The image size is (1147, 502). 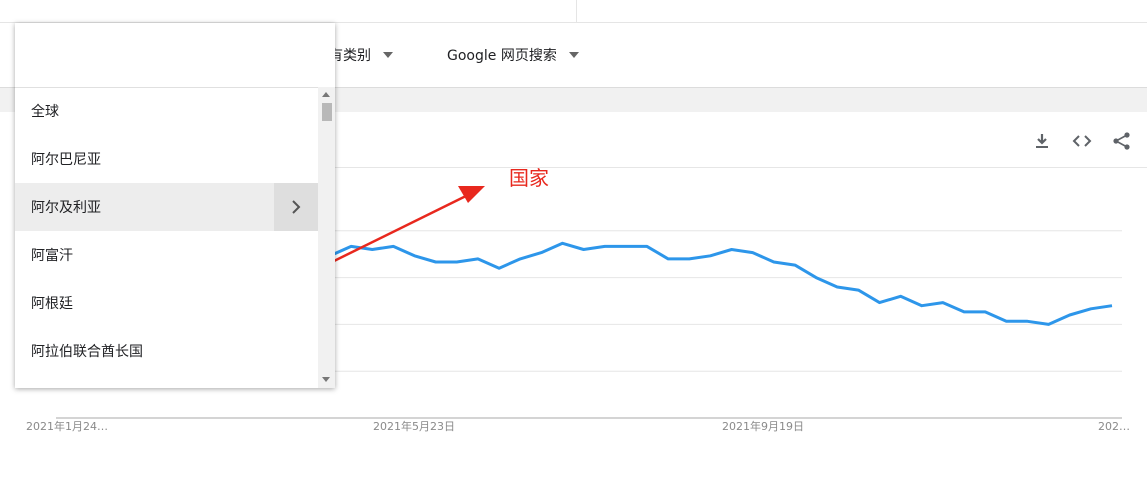 What do you see at coordinates (166, 207) in the screenshot?
I see `region-option: 阿尔及利亚` at bounding box center [166, 207].